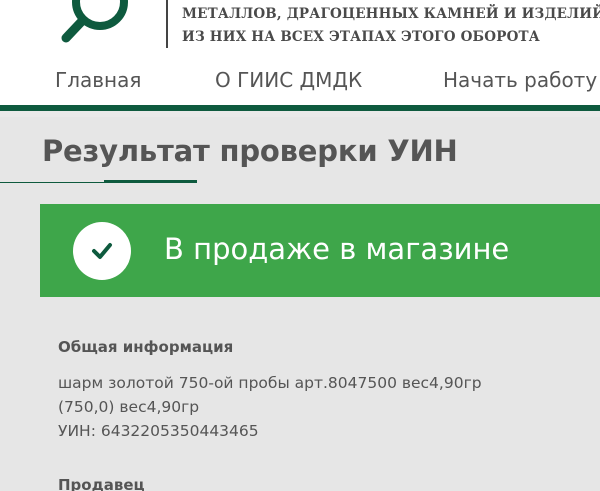  Describe the element at coordinates (250, 151) in the screenshot. I see `page-title: Результат проверки УИН` at that location.